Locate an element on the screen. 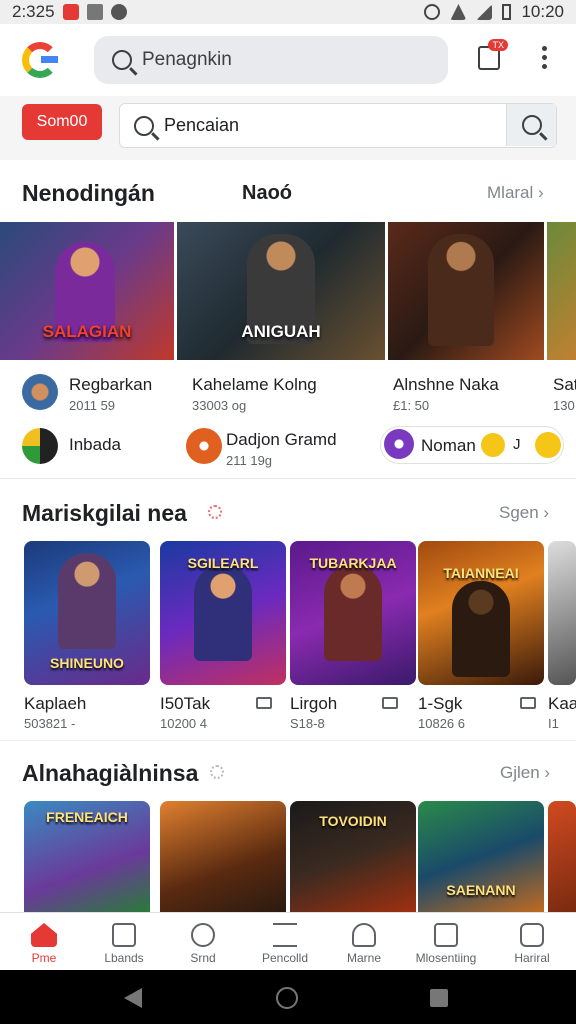 Image resolution: width=576 pixels, height=1024 pixels. secondary-search-input: Pencaian is located at coordinates (338, 125).